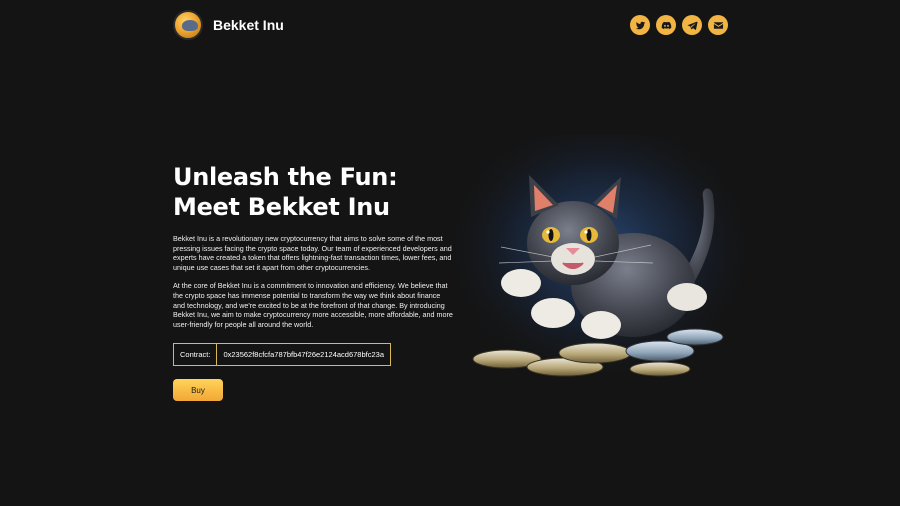 This screenshot has height=506, width=900. What do you see at coordinates (718, 25) in the screenshot?
I see `email-icon` at bounding box center [718, 25].